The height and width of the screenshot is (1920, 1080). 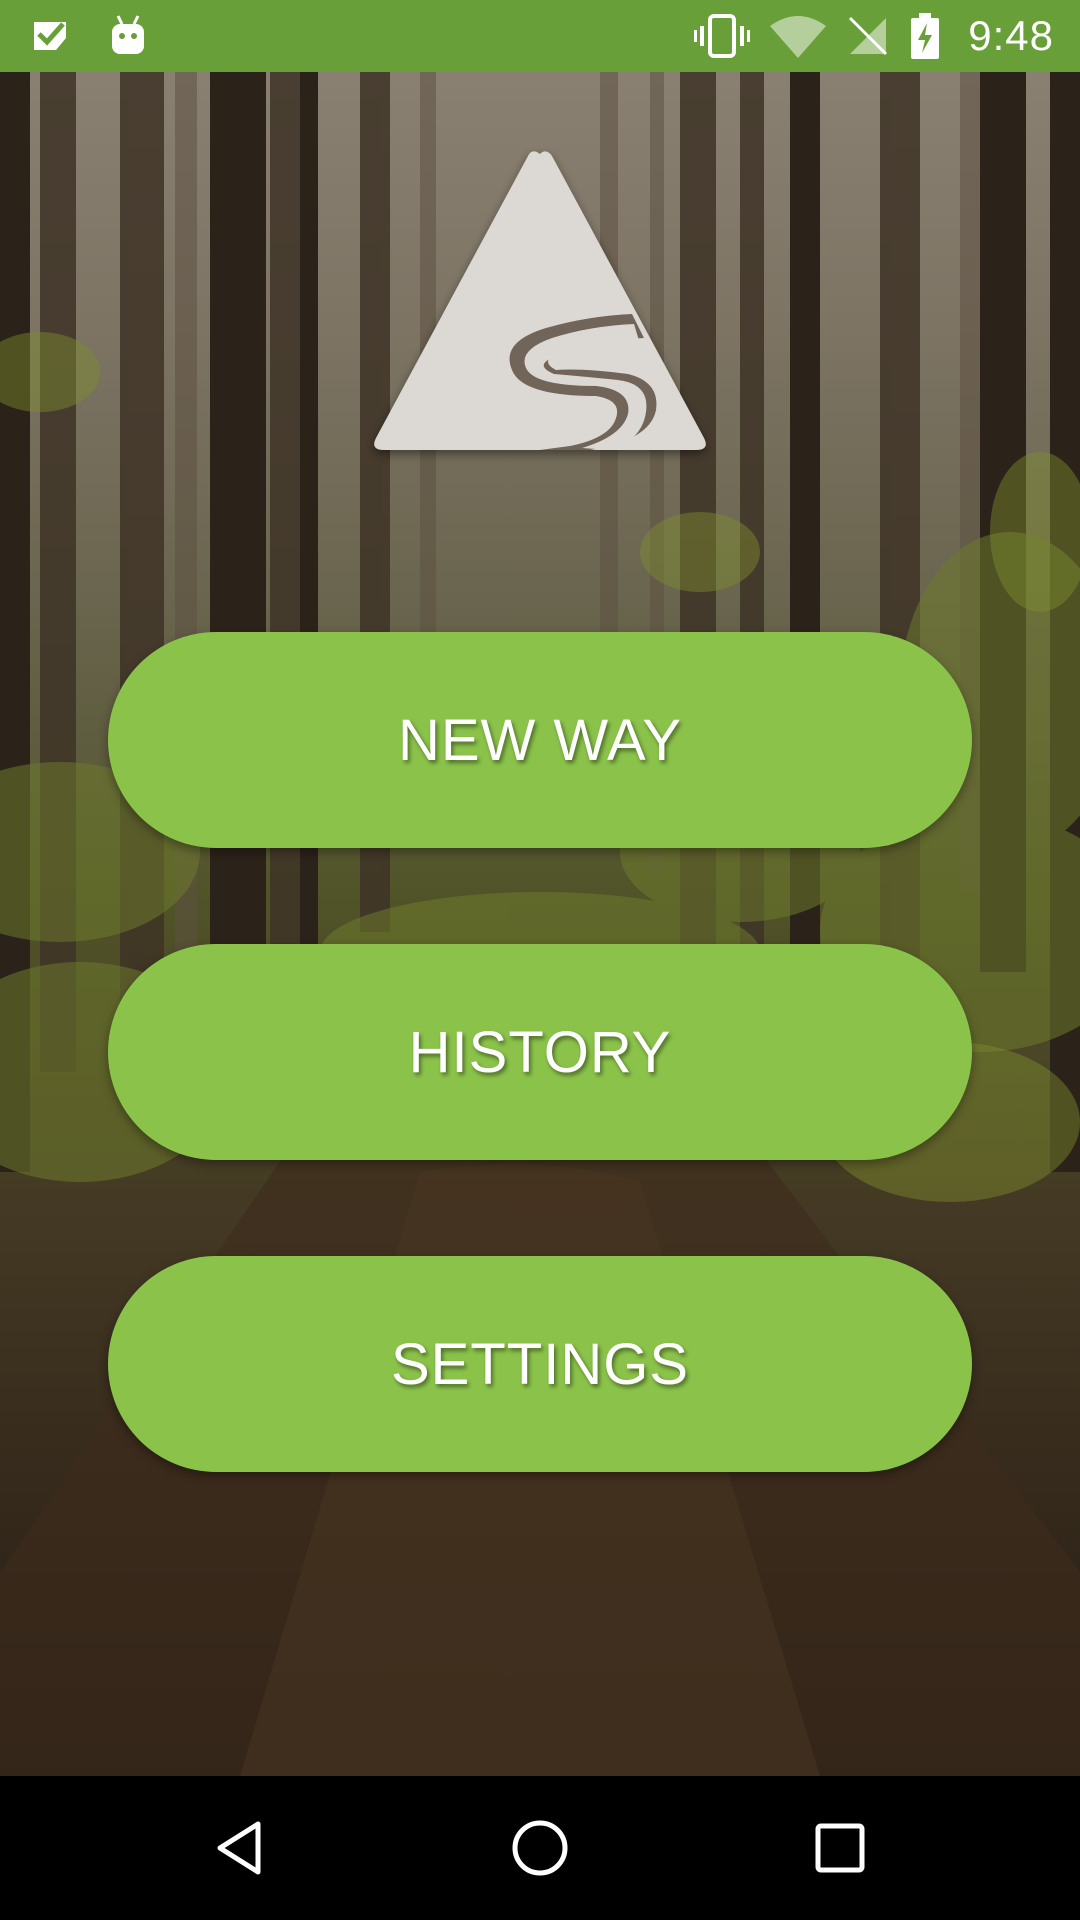 What do you see at coordinates (868, 36) in the screenshot?
I see `no-signal-icon` at bounding box center [868, 36].